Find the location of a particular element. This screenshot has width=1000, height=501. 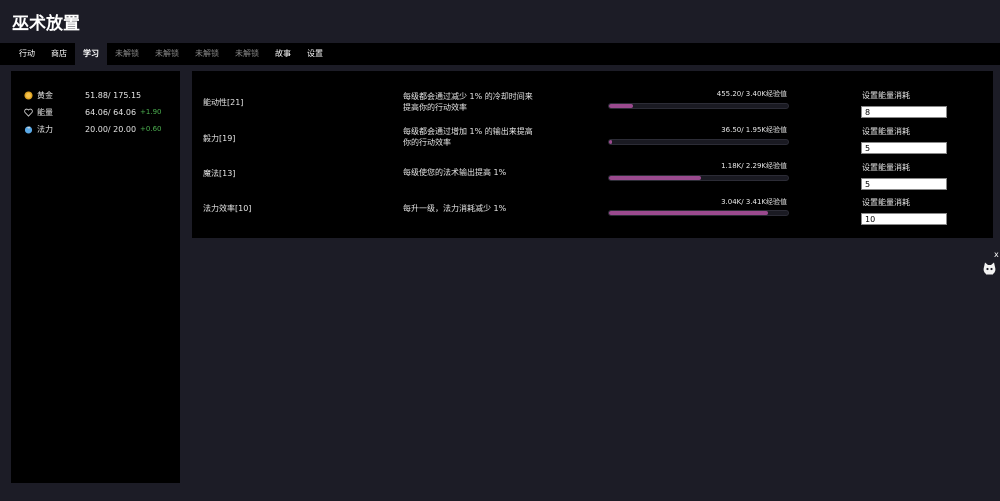

skill-xp: 3.04K/ 3.41K经验值 is located at coordinates (754, 202).